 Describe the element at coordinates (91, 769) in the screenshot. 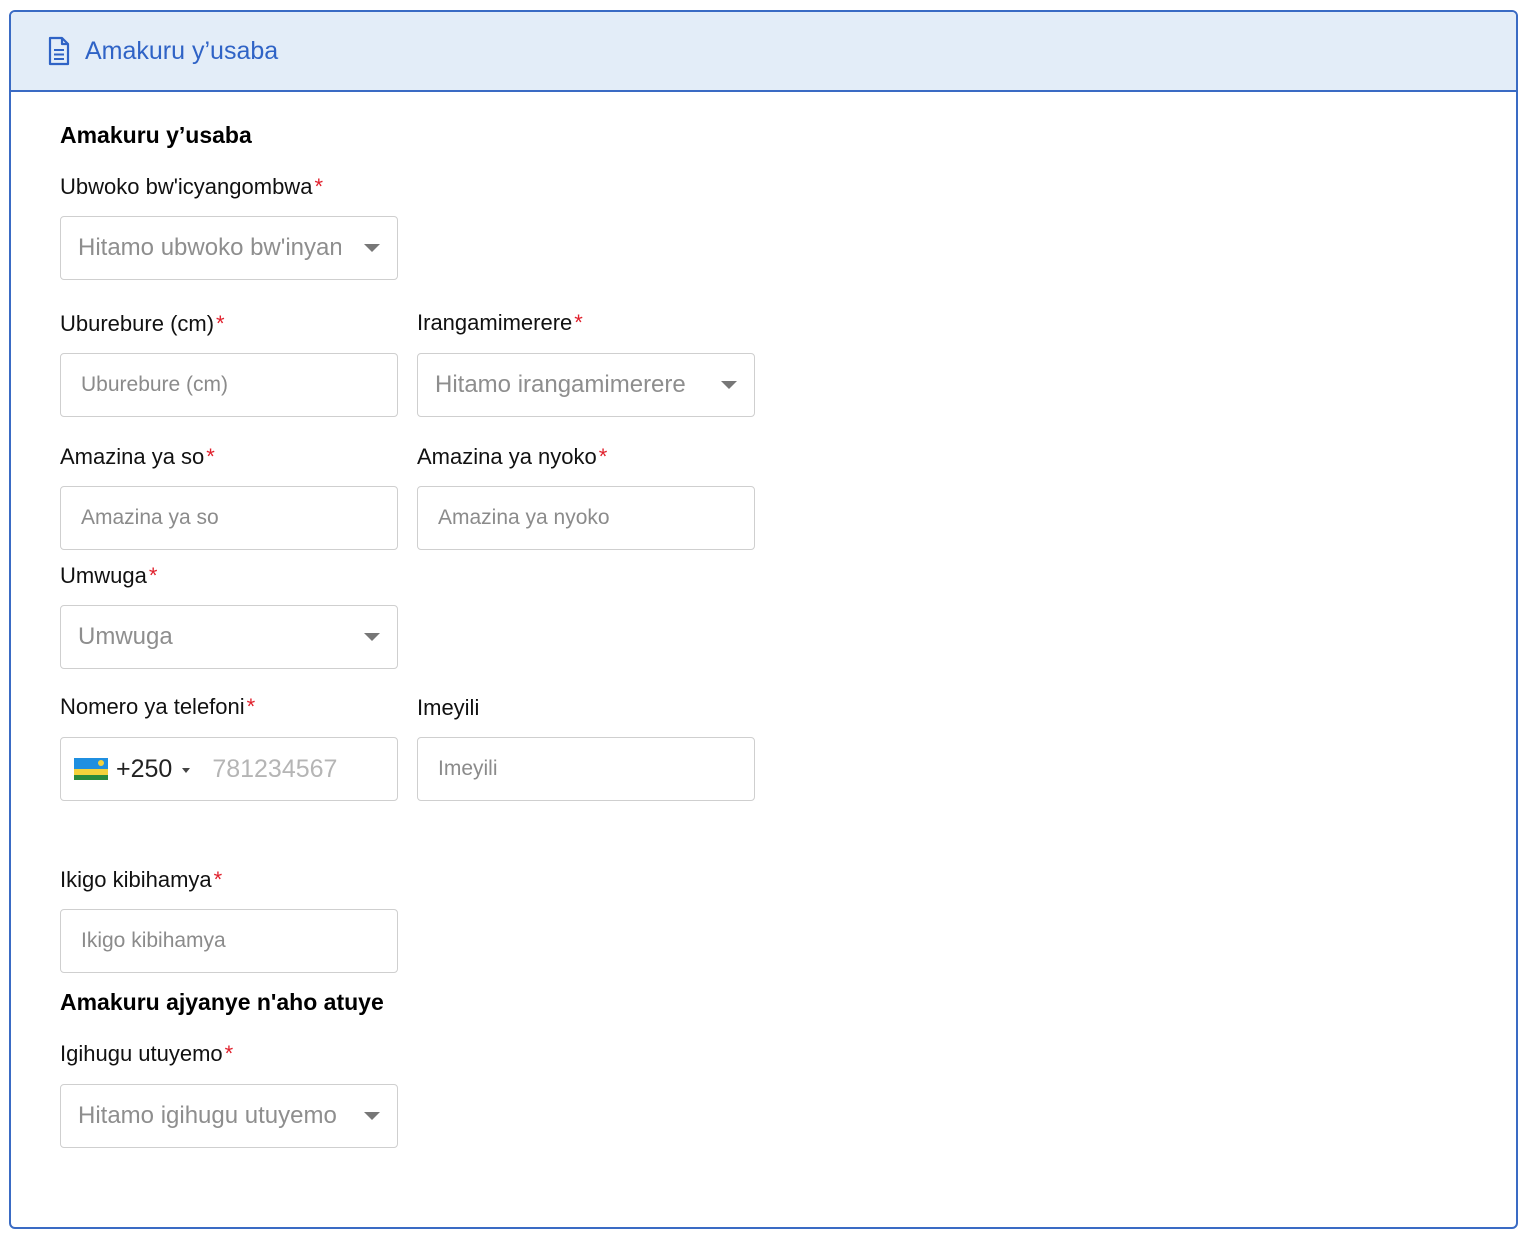

I see `rwanda-flag-icon` at that location.